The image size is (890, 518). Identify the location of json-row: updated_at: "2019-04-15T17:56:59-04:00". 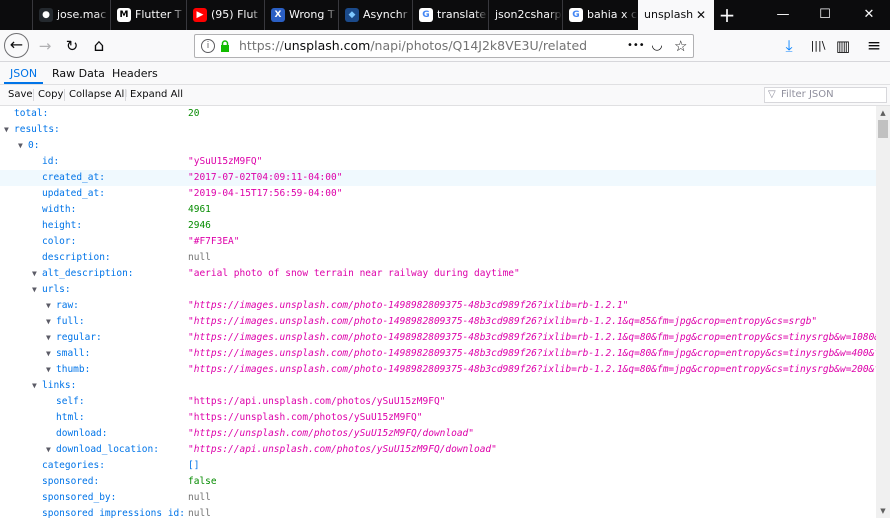
(438, 194).